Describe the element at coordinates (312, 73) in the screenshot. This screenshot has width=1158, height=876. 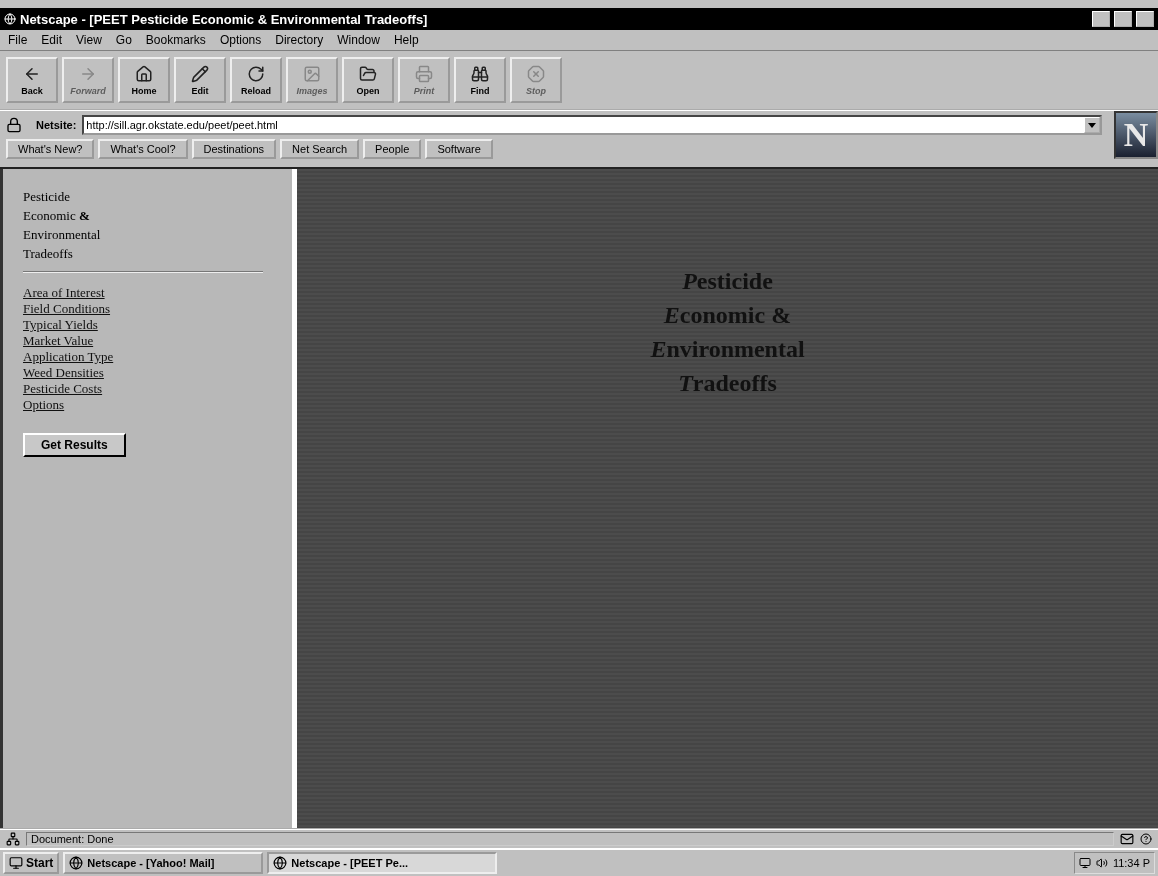
I see `image-icon` at that location.